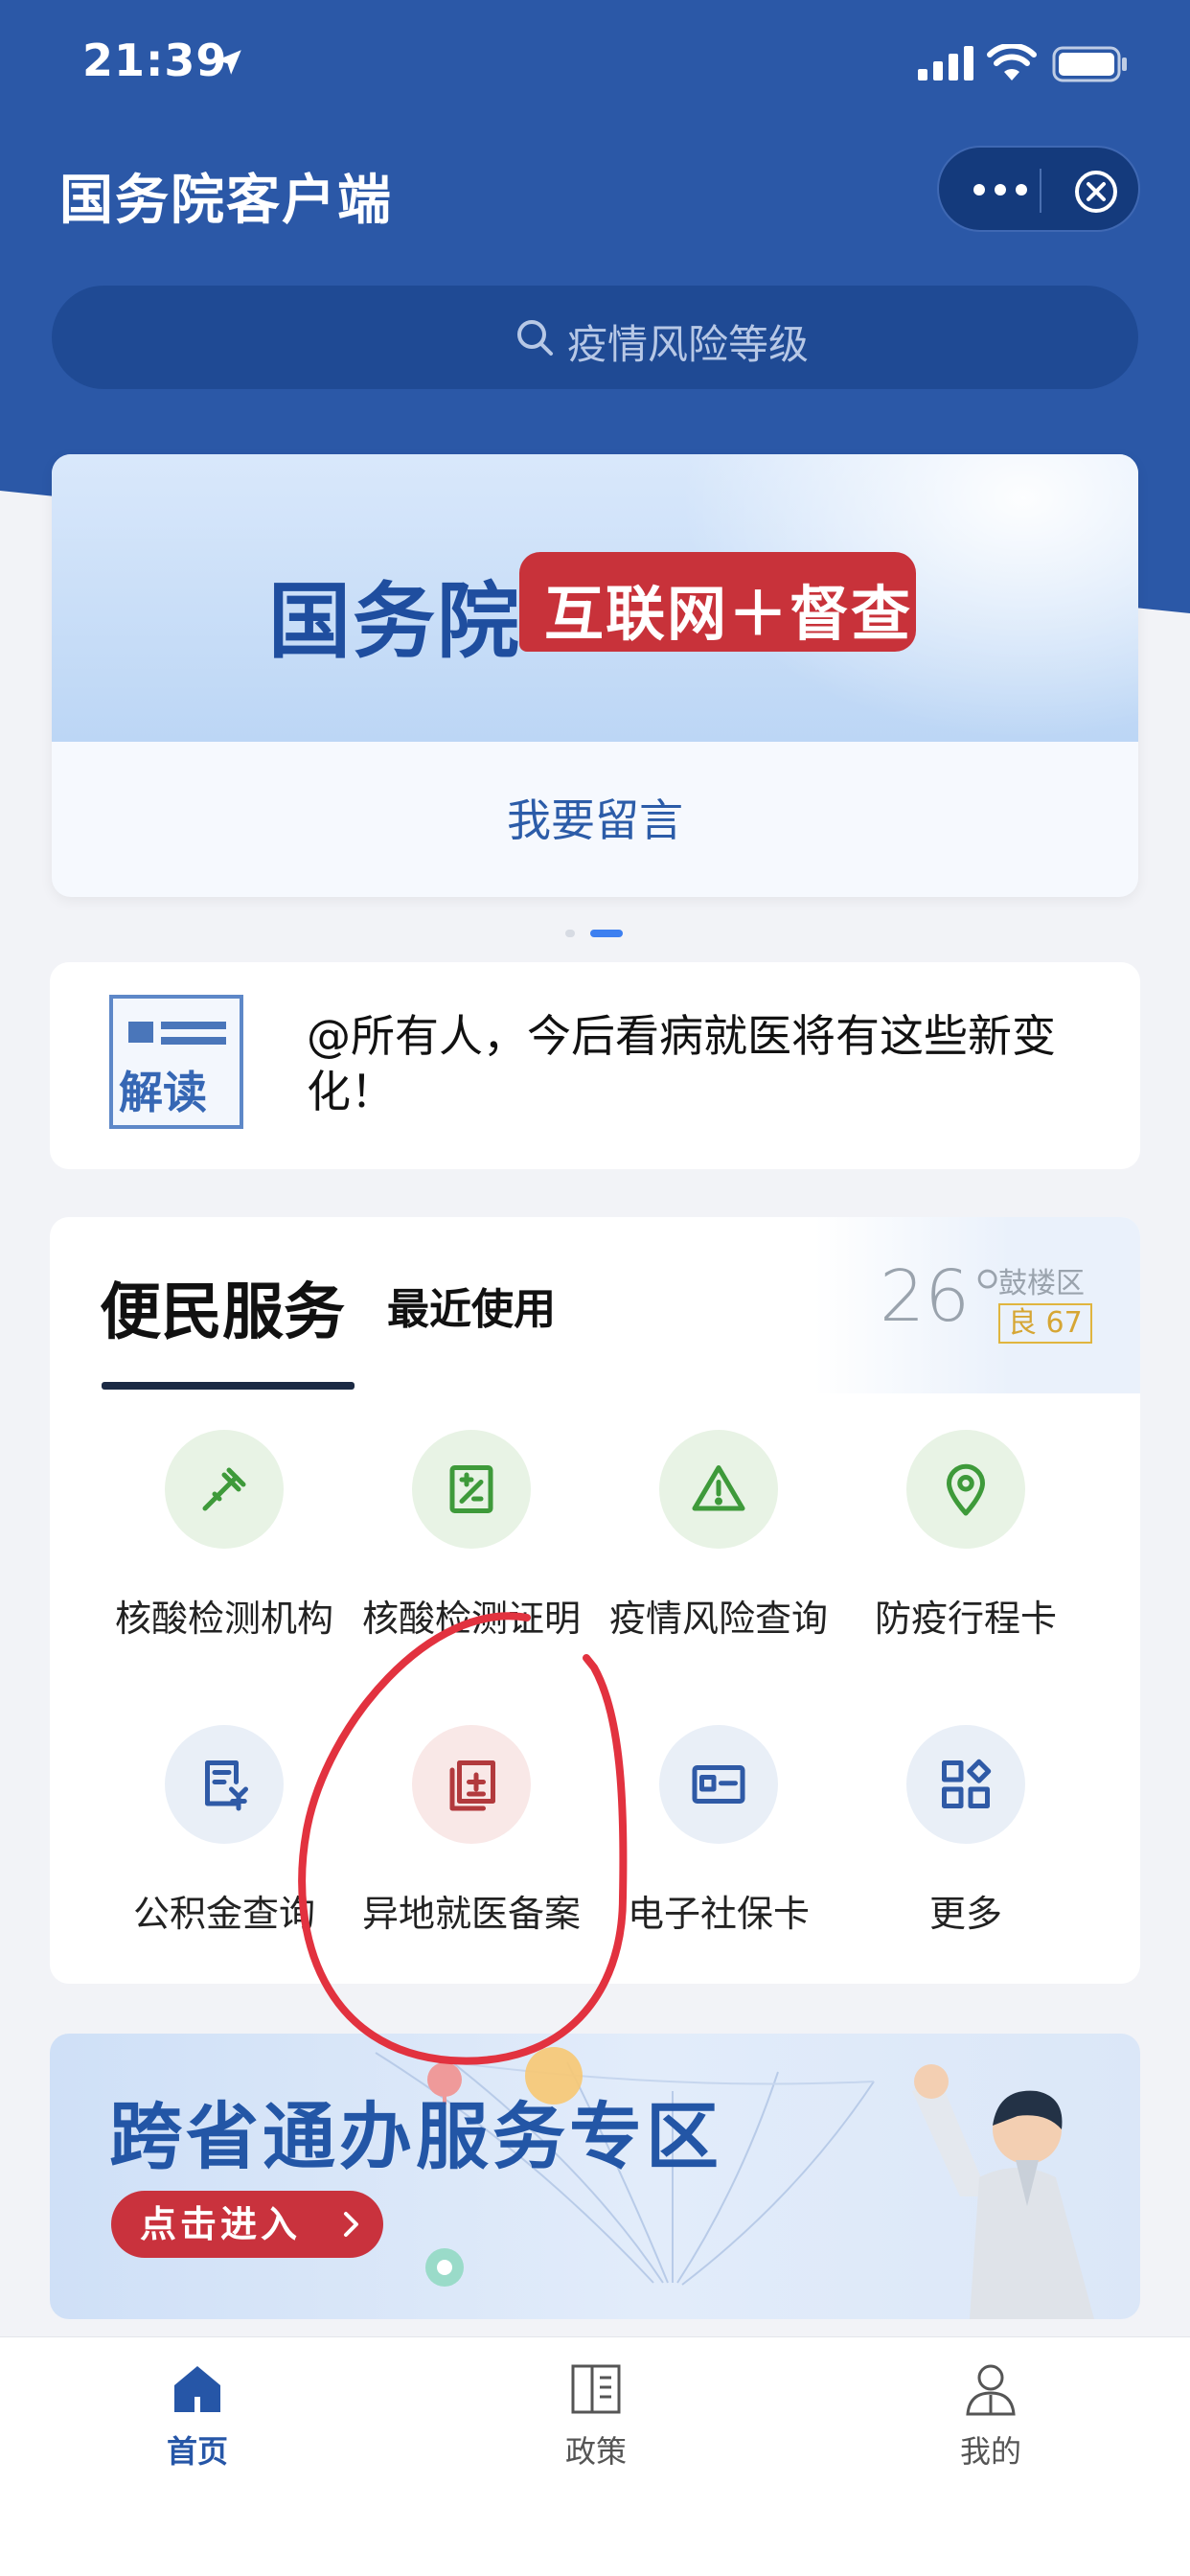  Describe the element at coordinates (163, 1092) in the screenshot. I see `interpretation-icon-text: 解读` at that location.